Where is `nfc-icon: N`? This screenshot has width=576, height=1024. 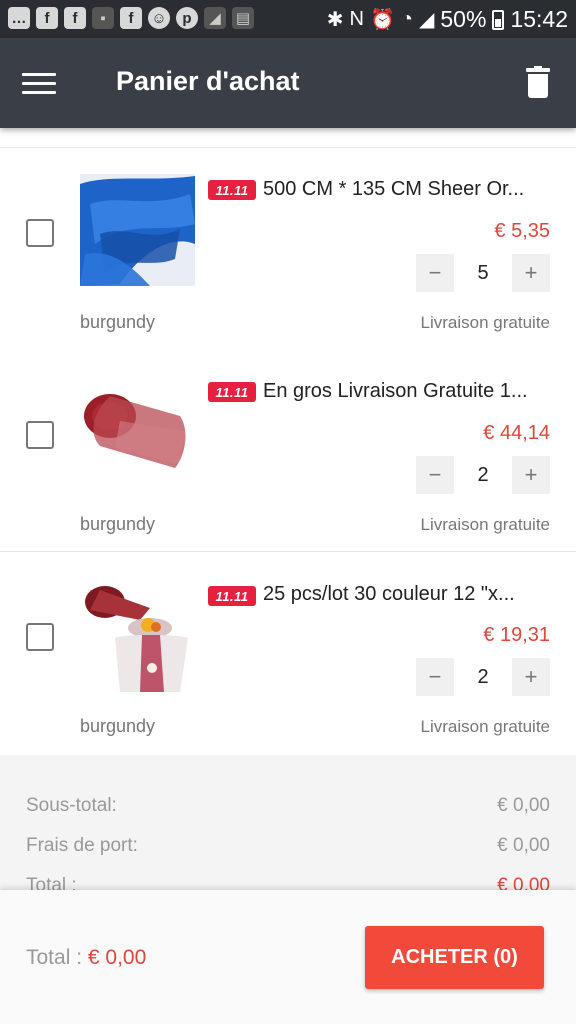
nfc-icon: N is located at coordinates (356, 19).